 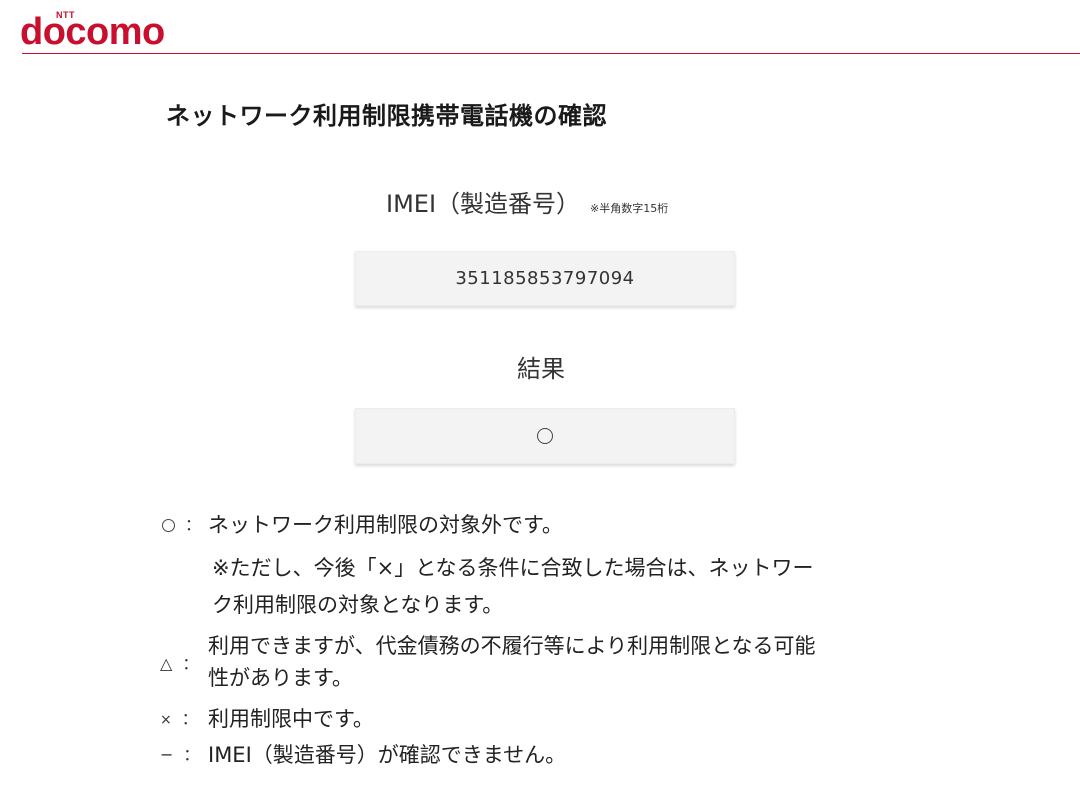 I want to click on legend-symbol-circle: ：, so click(x=180, y=525).